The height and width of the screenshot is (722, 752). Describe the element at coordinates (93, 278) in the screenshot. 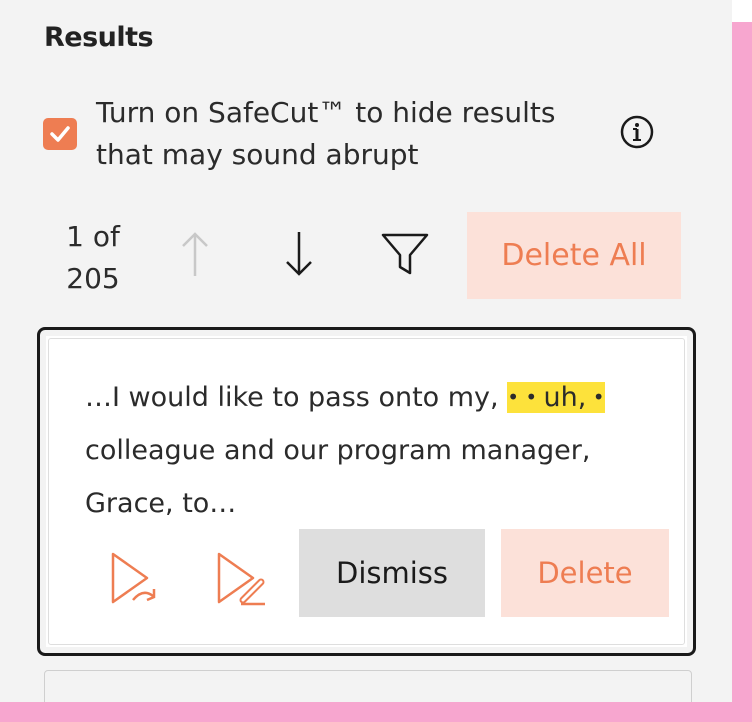

I see `counter-total: 205` at that location.